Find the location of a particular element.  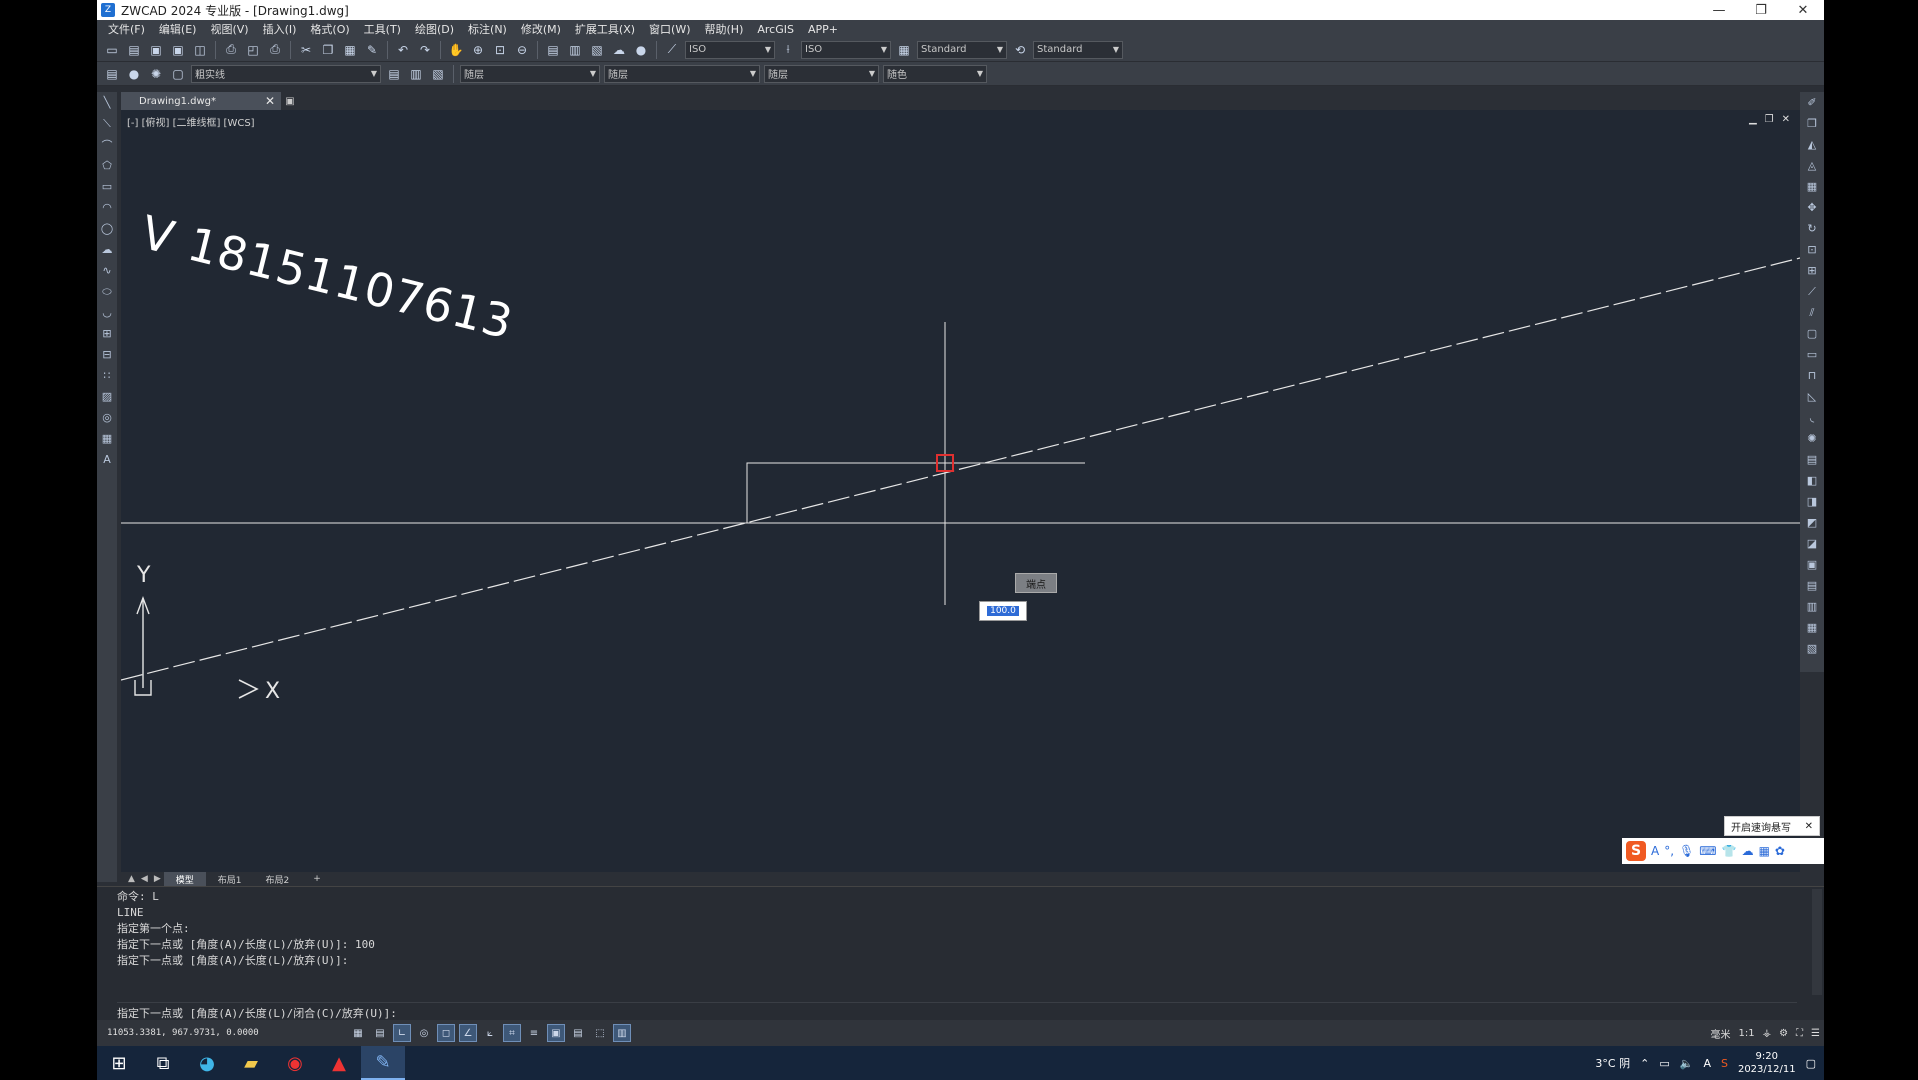

arc-tool-icon: ◠ is located at coordinates (107, 207).